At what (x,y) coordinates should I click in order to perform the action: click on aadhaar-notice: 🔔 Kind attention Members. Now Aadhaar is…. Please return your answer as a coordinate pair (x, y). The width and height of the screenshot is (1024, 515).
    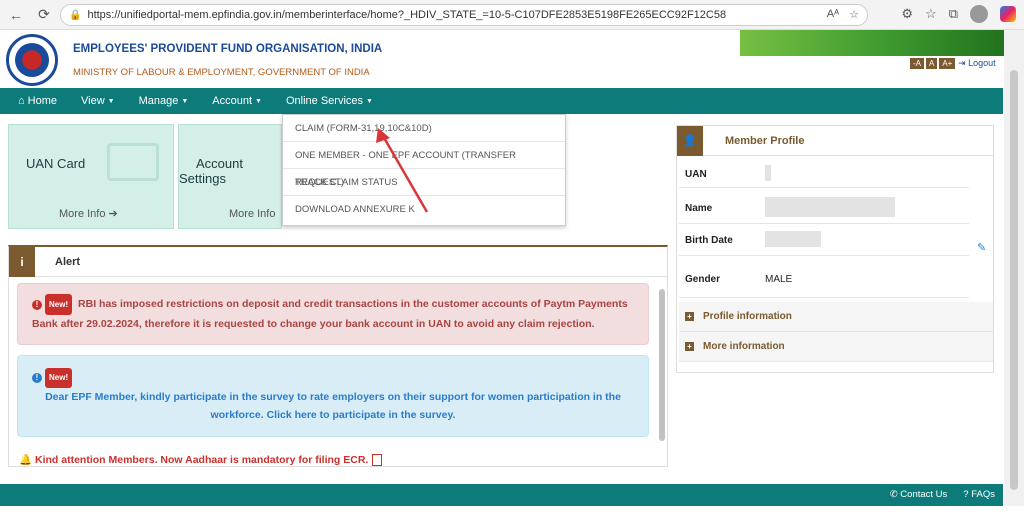
    Looking at the image, I should click on (201, 460).